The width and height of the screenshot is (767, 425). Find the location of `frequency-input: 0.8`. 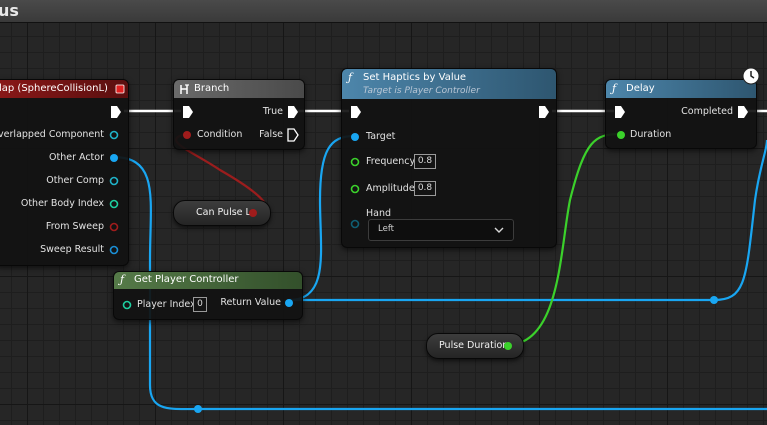

frequency-input: 0.8 is located at coordinates (425, 161).